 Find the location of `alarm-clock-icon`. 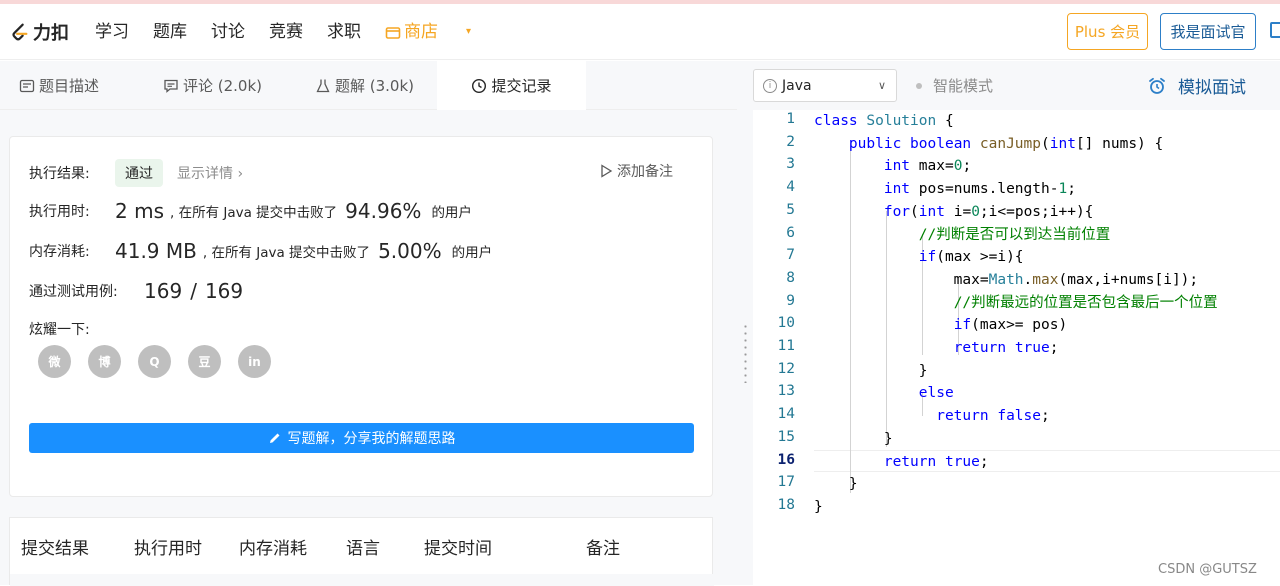

alarm-clock-icon is located at coordinates (1157, 85).